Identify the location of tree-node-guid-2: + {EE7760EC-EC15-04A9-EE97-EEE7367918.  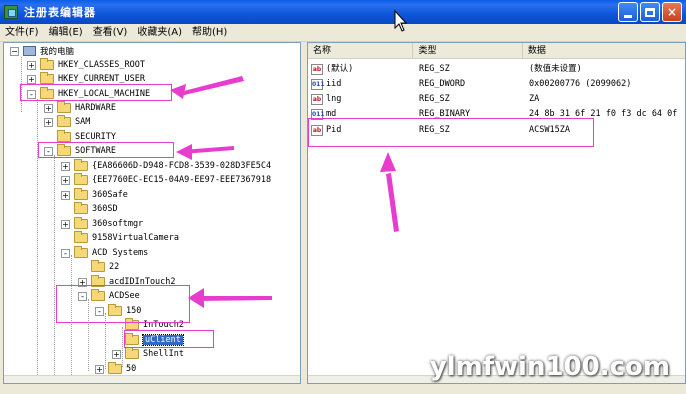
(166, 180).